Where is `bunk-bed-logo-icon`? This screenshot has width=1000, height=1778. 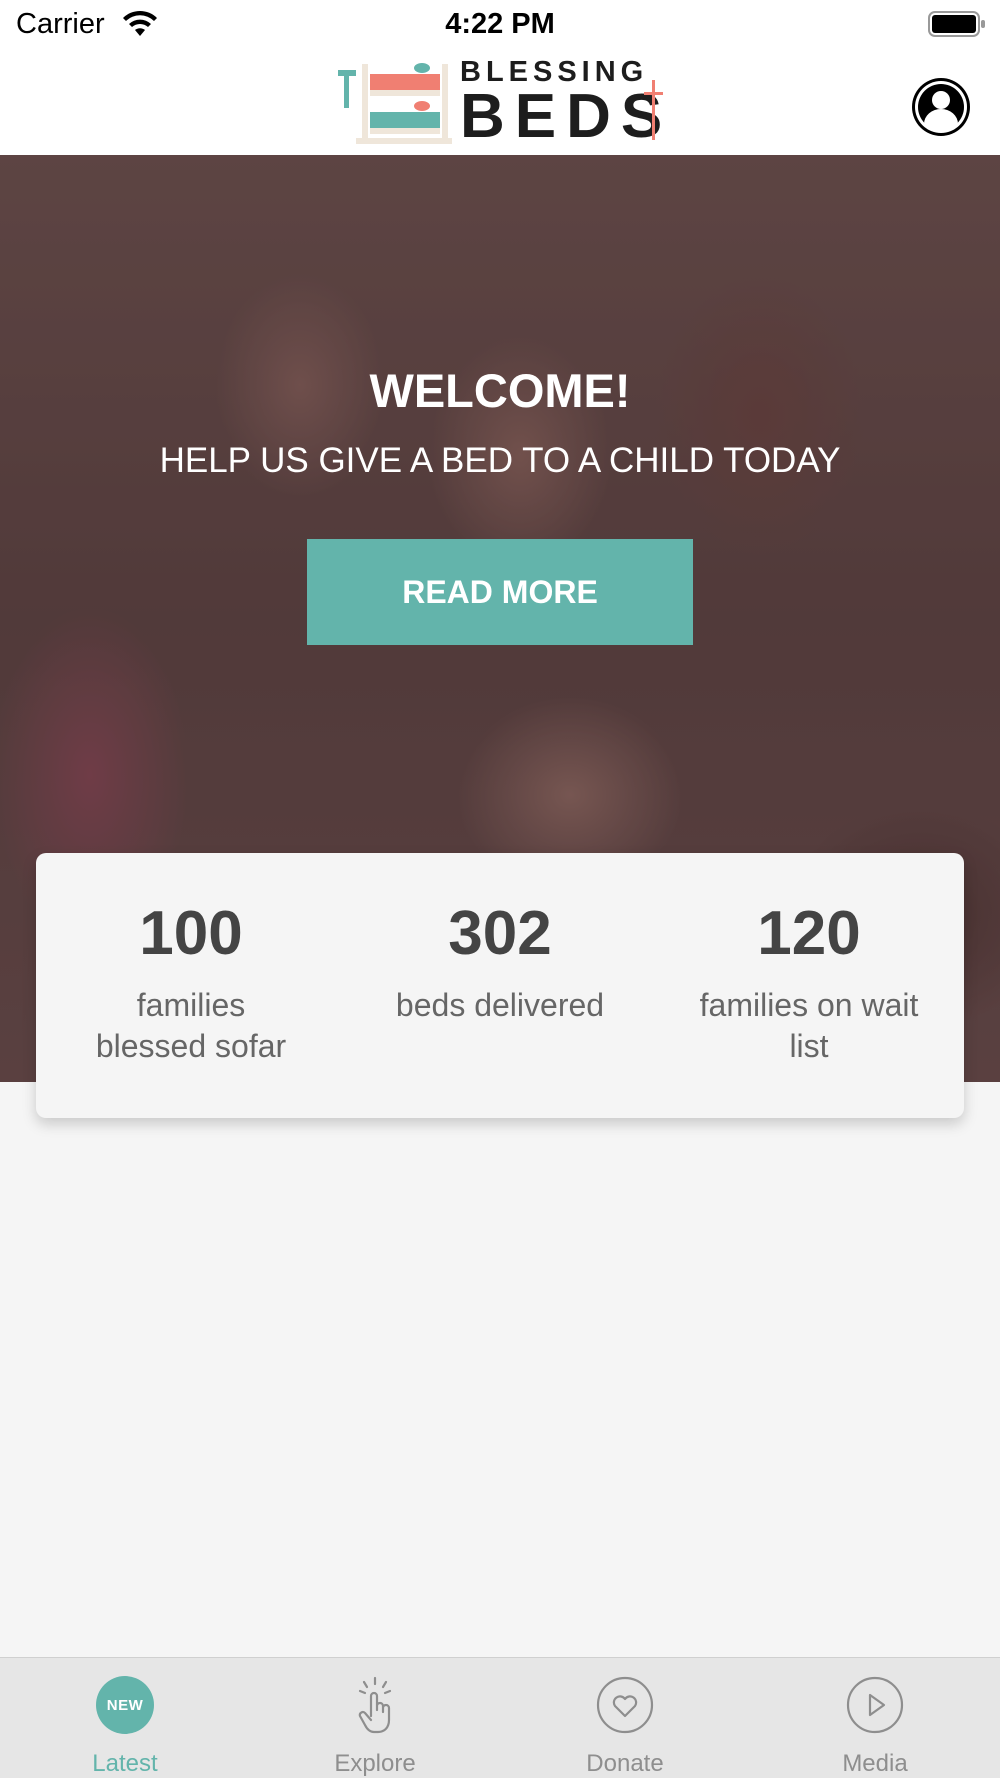
bunk-bed-logo-icon is located at coordinates (395, 103).